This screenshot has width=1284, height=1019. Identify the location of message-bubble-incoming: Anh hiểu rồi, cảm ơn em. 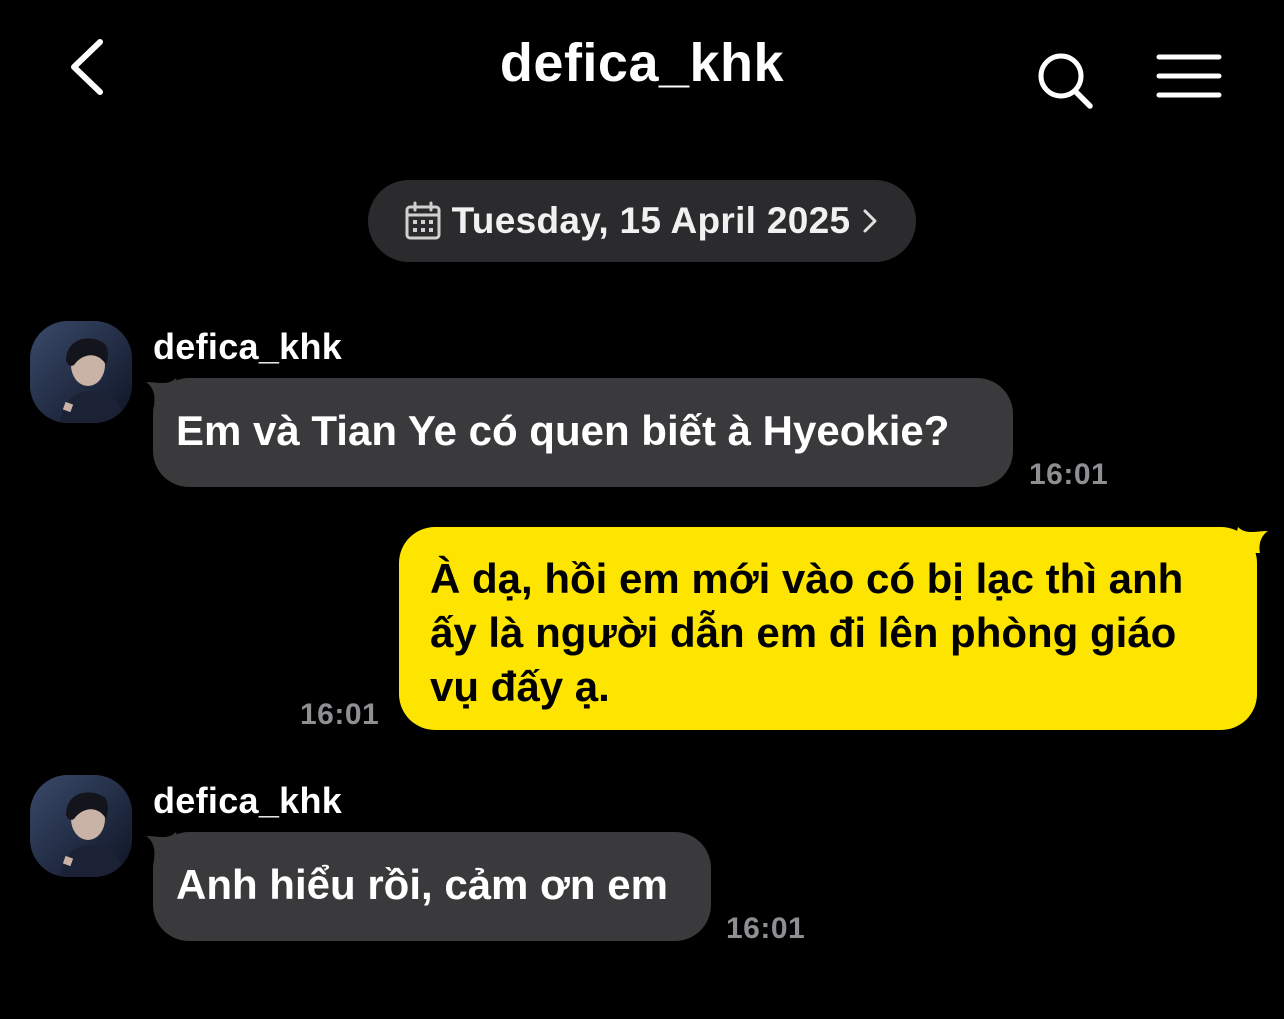
(432, 886).